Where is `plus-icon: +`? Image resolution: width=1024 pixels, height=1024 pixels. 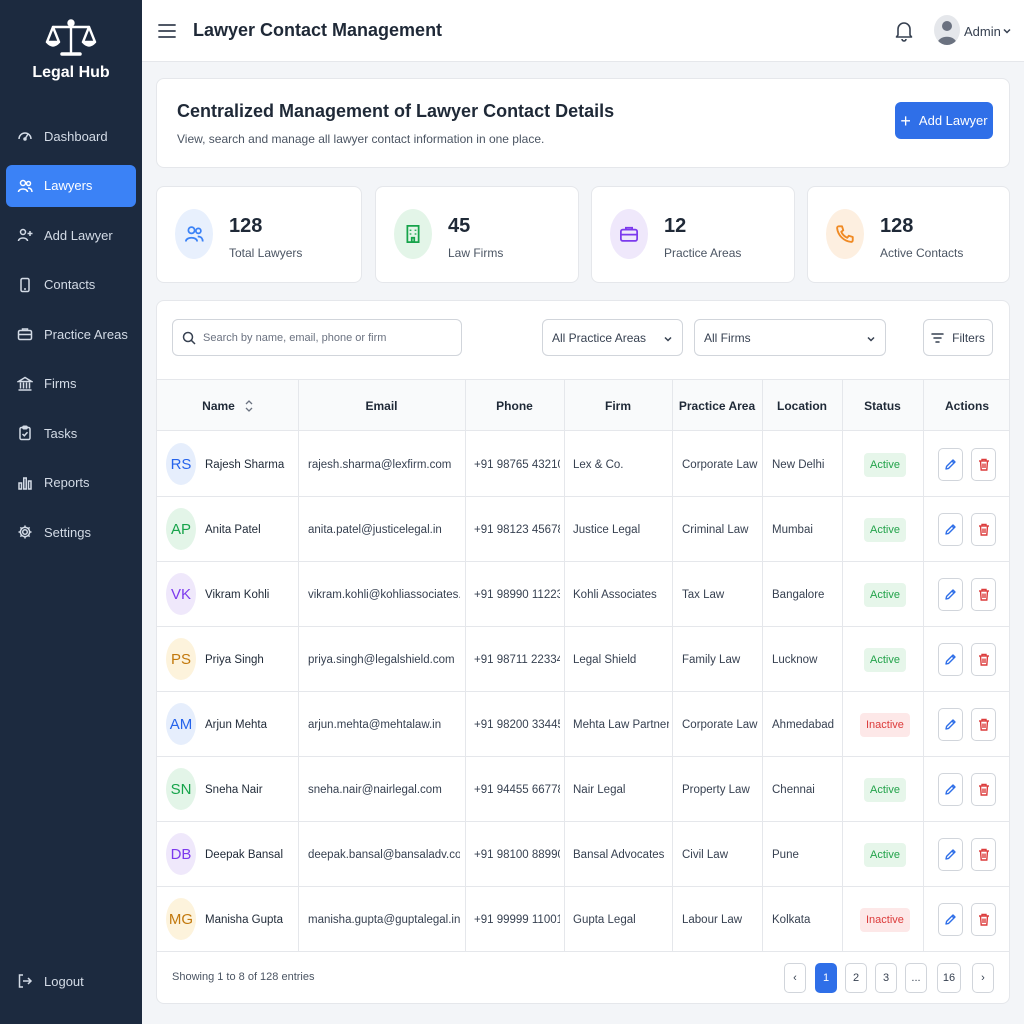
plus-icon: + is located at coordinates (905, 120).